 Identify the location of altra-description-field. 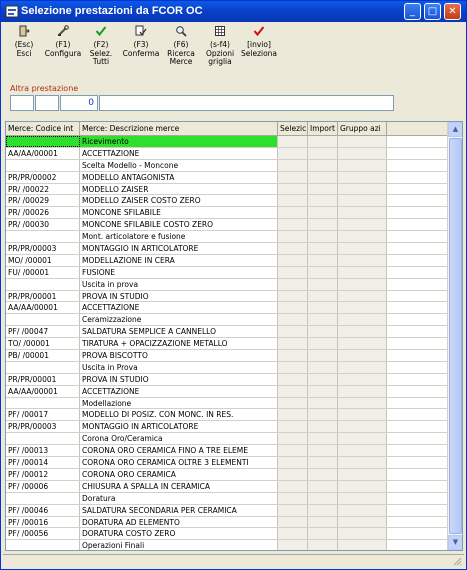
(246, 103).